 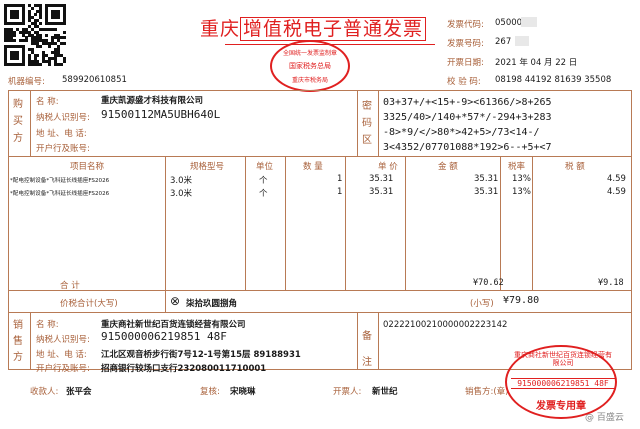 I want to click on check-code-label: 校 验 码:, so click(x=464, y=82).